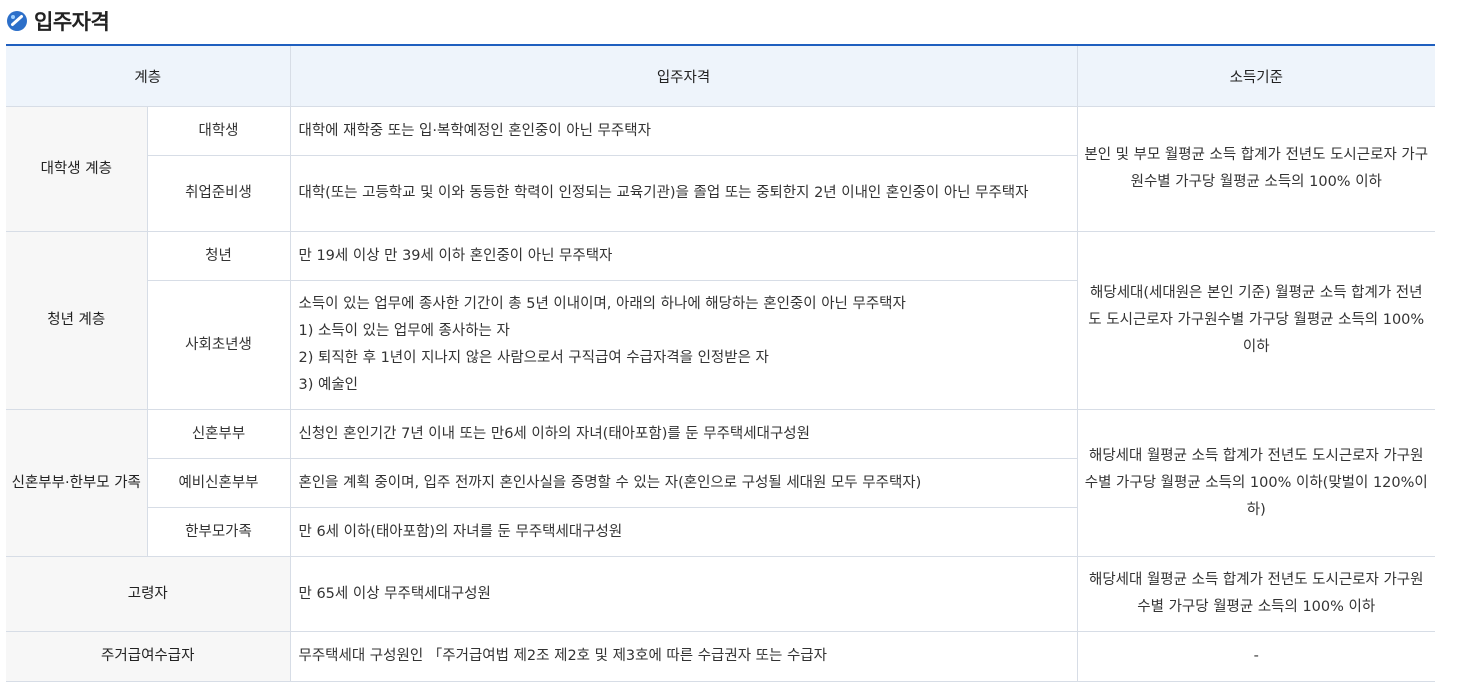  I want to click on group-label-housing: 주거급여수급자, so click(148, 656).